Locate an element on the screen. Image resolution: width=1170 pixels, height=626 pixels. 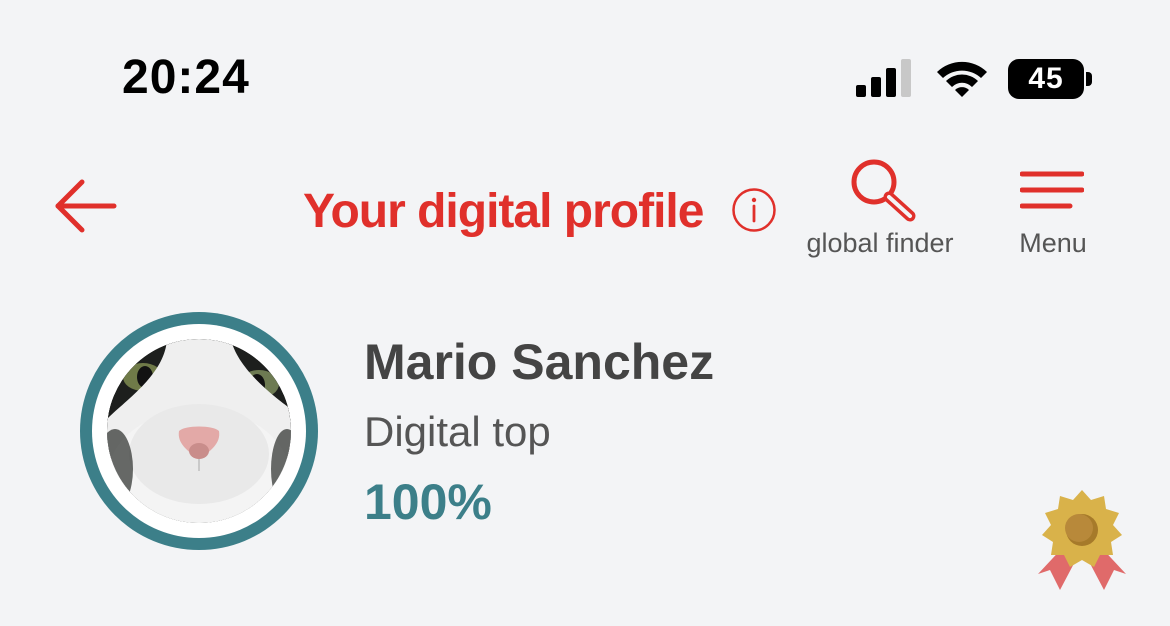
cat-photo is located at coordinates (199, 431).